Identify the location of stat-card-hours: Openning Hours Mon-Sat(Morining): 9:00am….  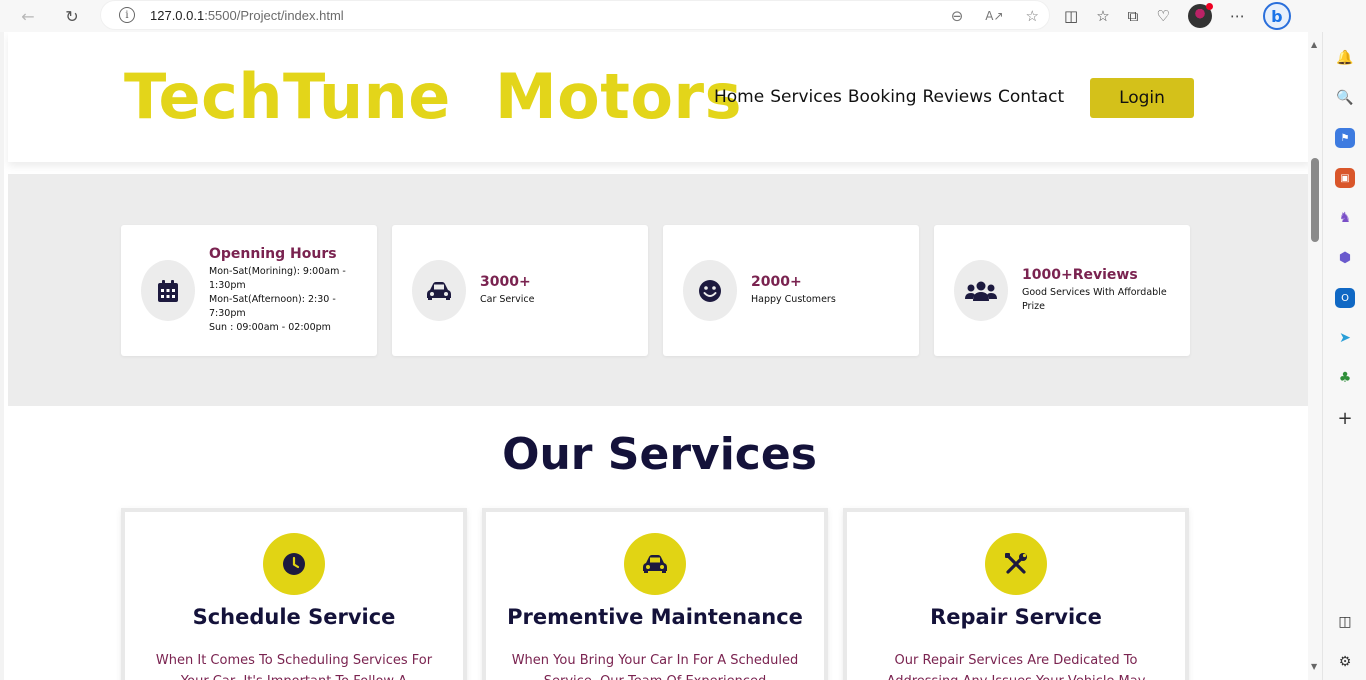
(249, 290).